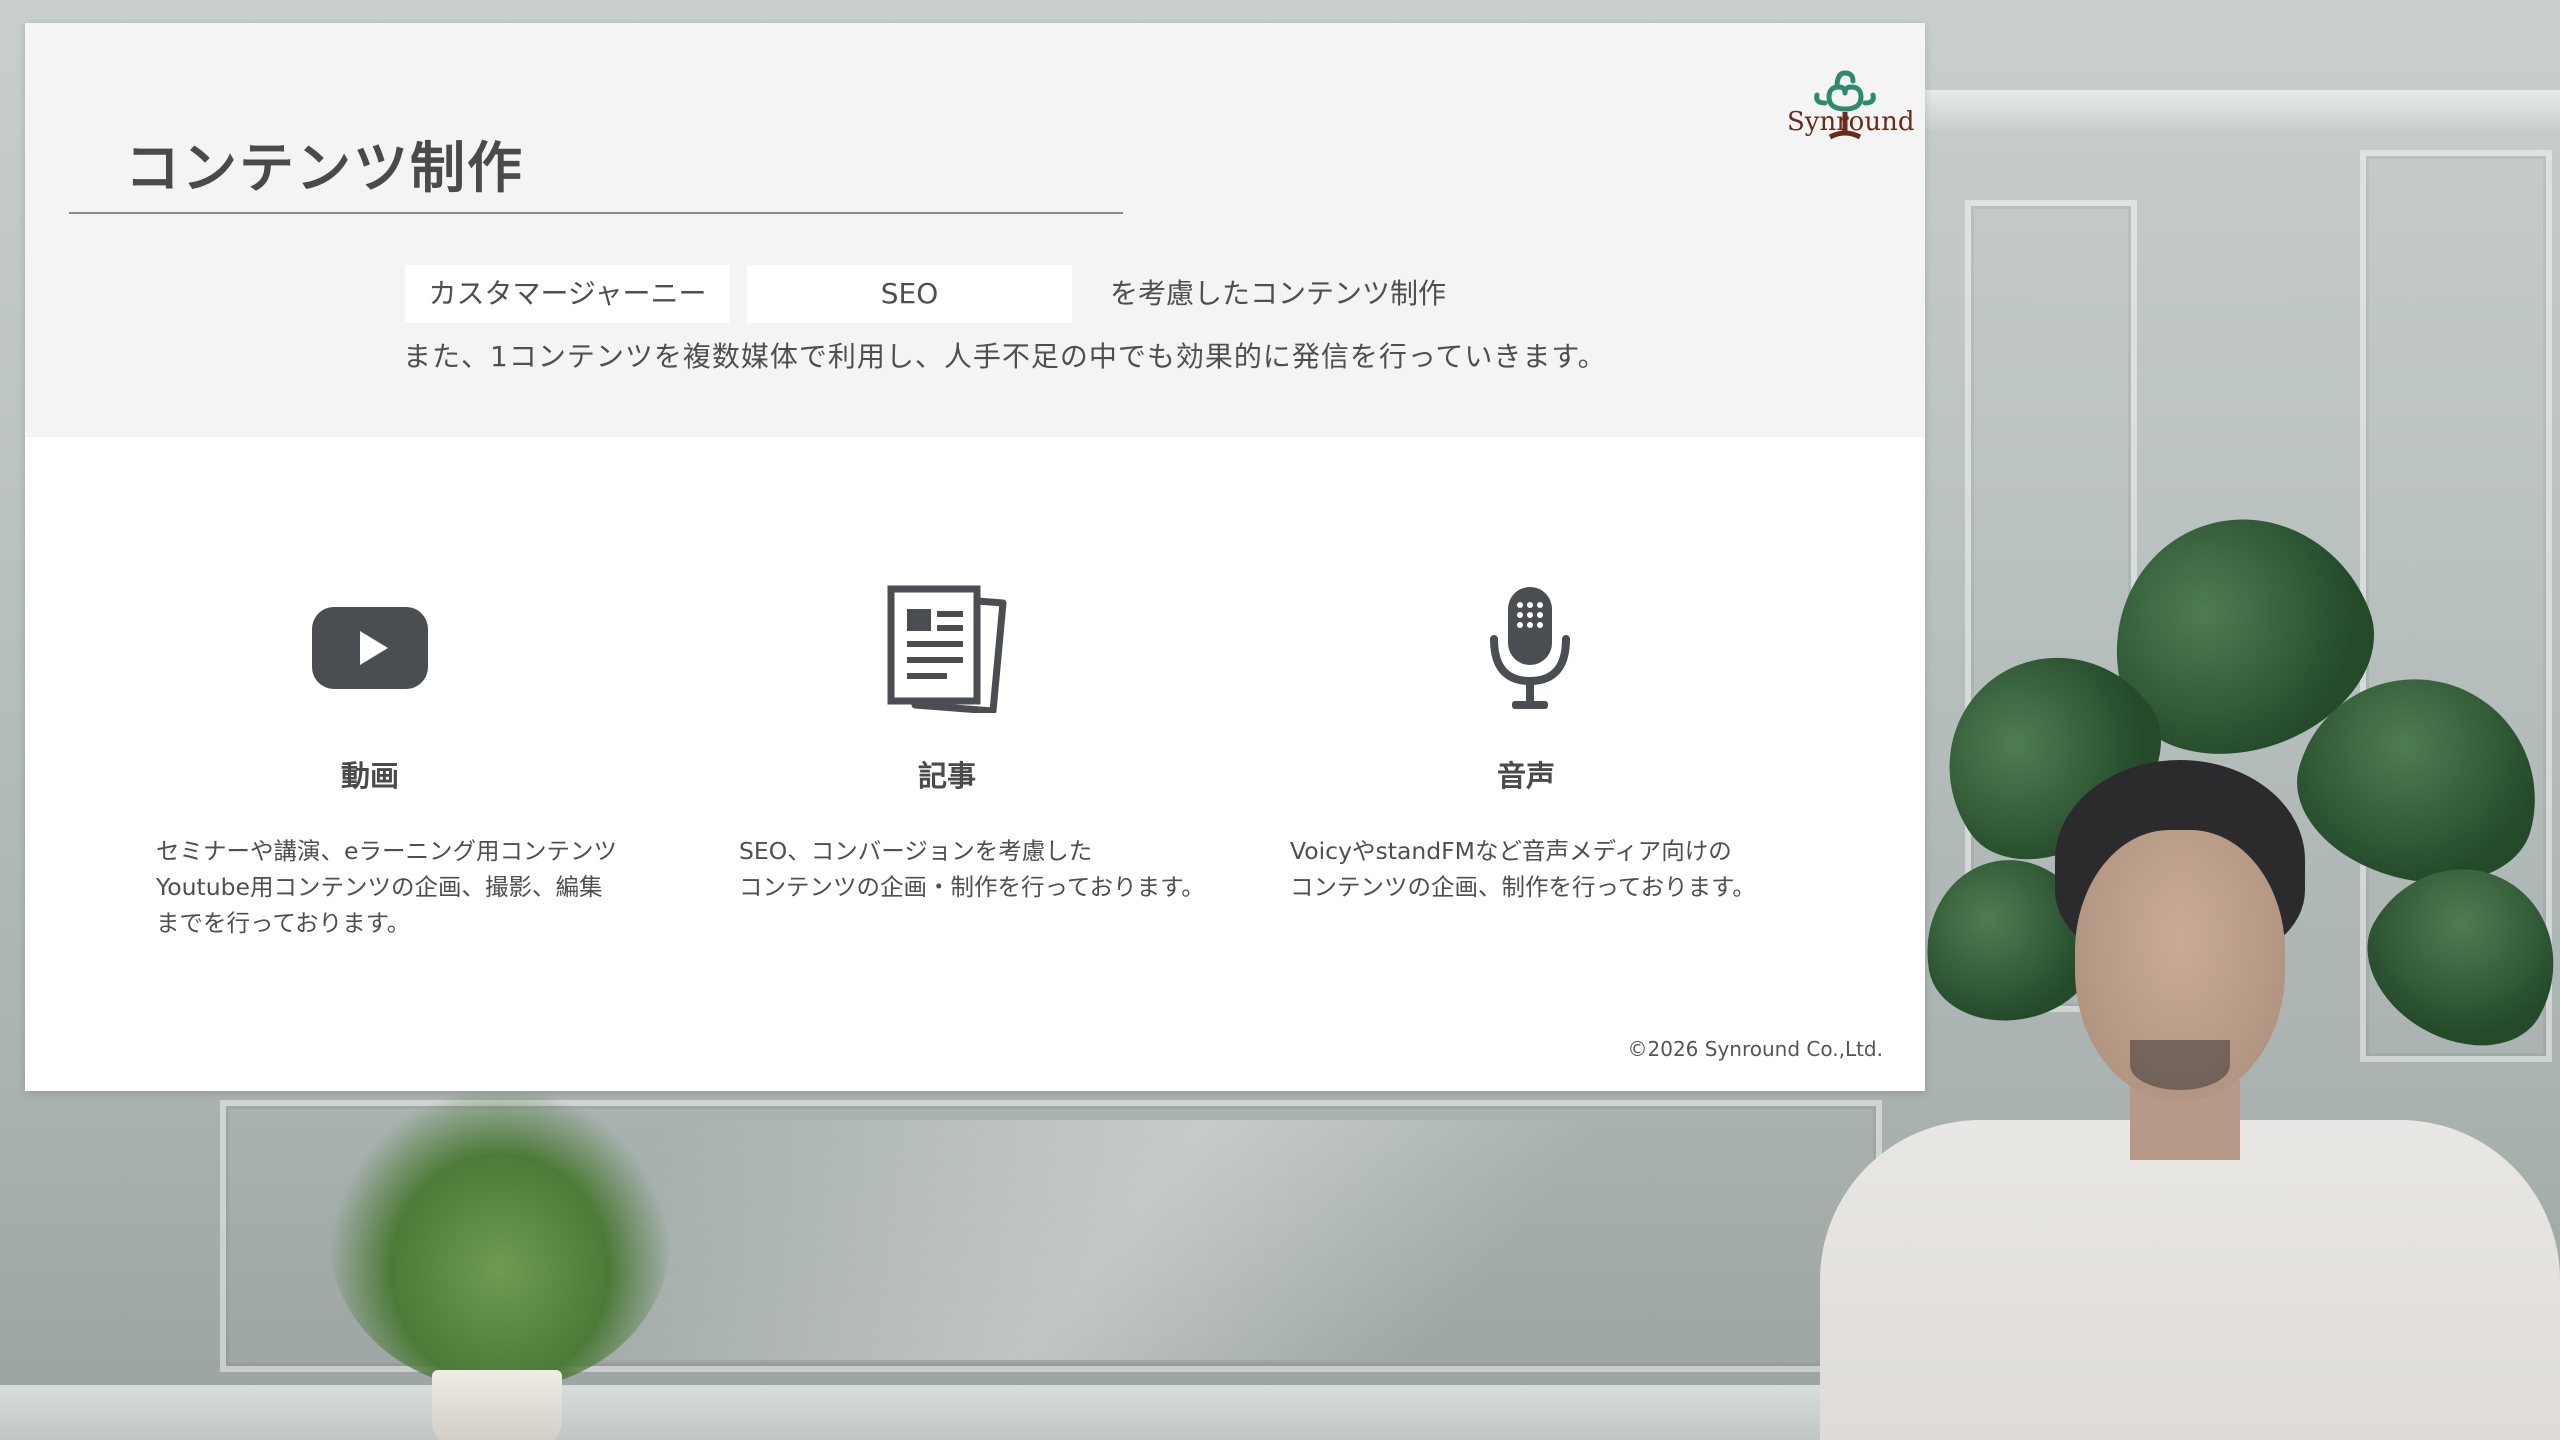 The image size is (2560, 1440). I want to click on tag-suffix-text: を考慮したコンテンツ制作, so click(1278, 293).